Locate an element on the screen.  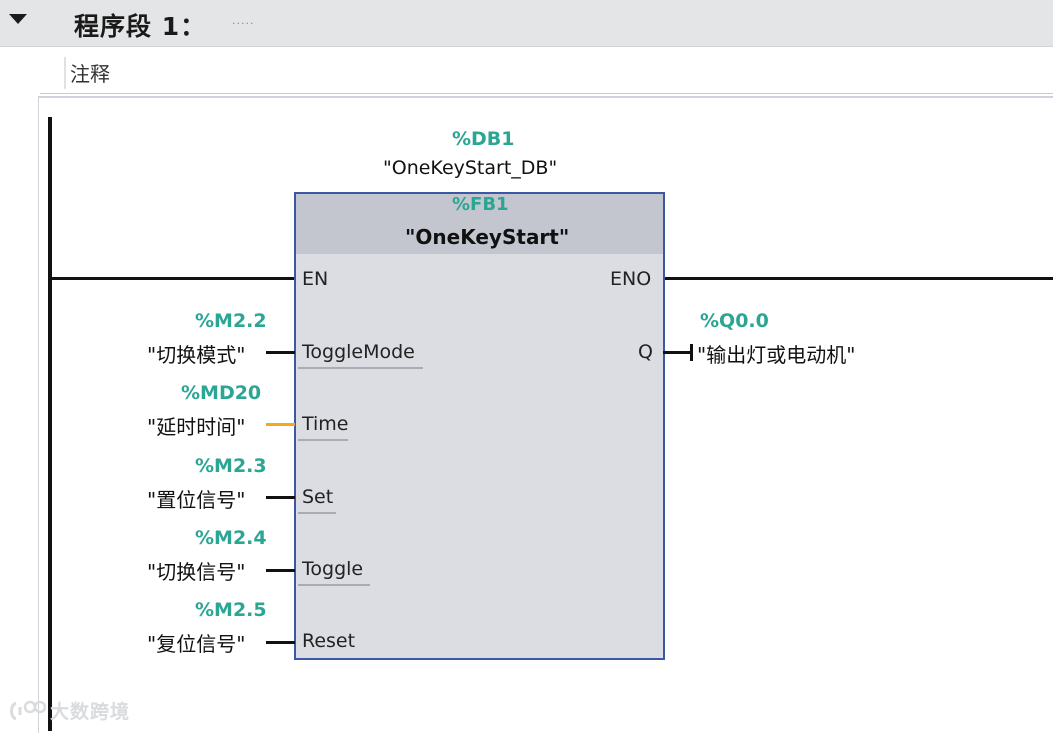
fb-name: "OneKeyStart" is located at coordinates (487, 237).